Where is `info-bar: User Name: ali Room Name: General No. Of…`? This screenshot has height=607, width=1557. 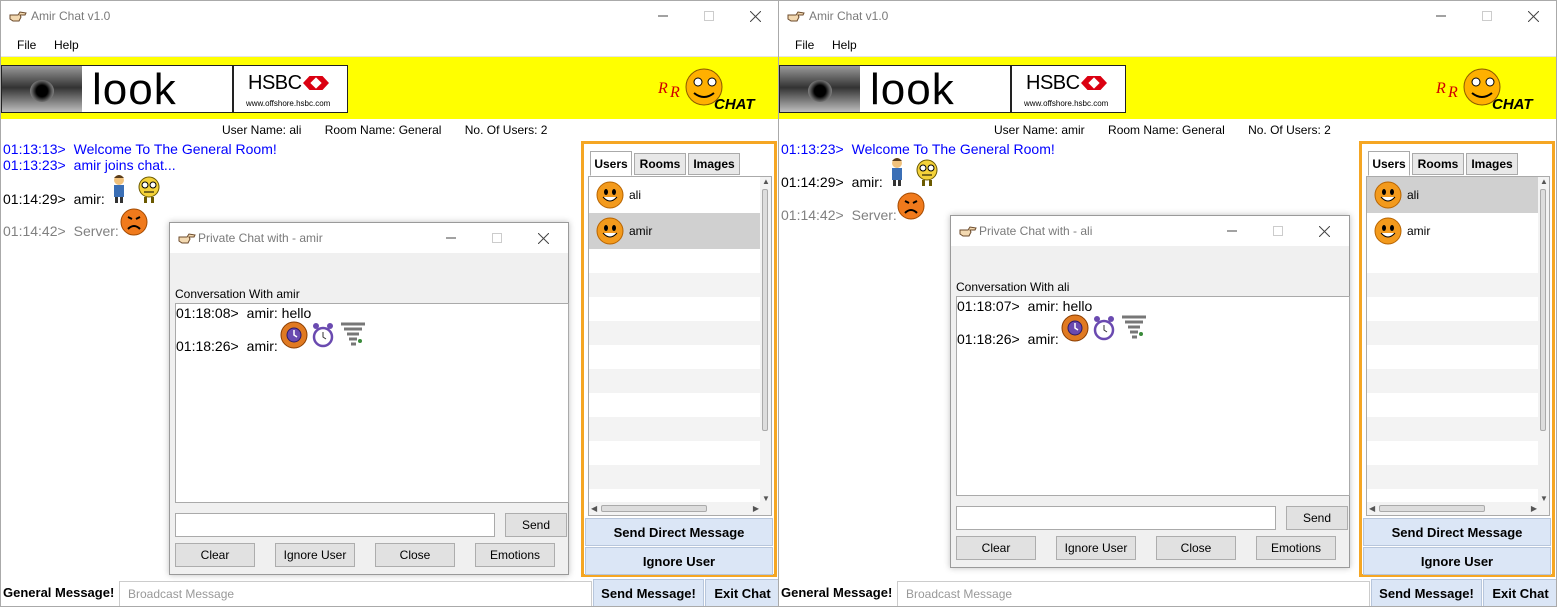 info-bar: User Name: ali Room Name: General No. Of… is located at coordinates (394, 130).